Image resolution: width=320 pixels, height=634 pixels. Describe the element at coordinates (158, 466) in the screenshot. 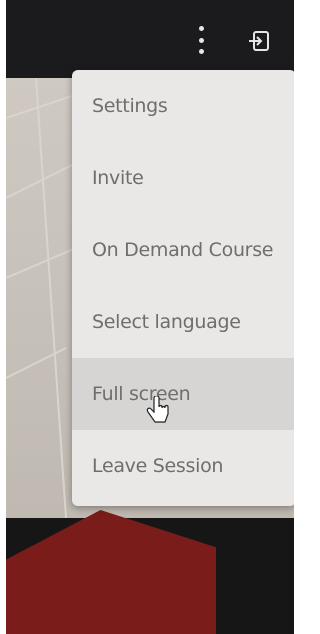

I see `menu-item-label: Leave Session` at that location.